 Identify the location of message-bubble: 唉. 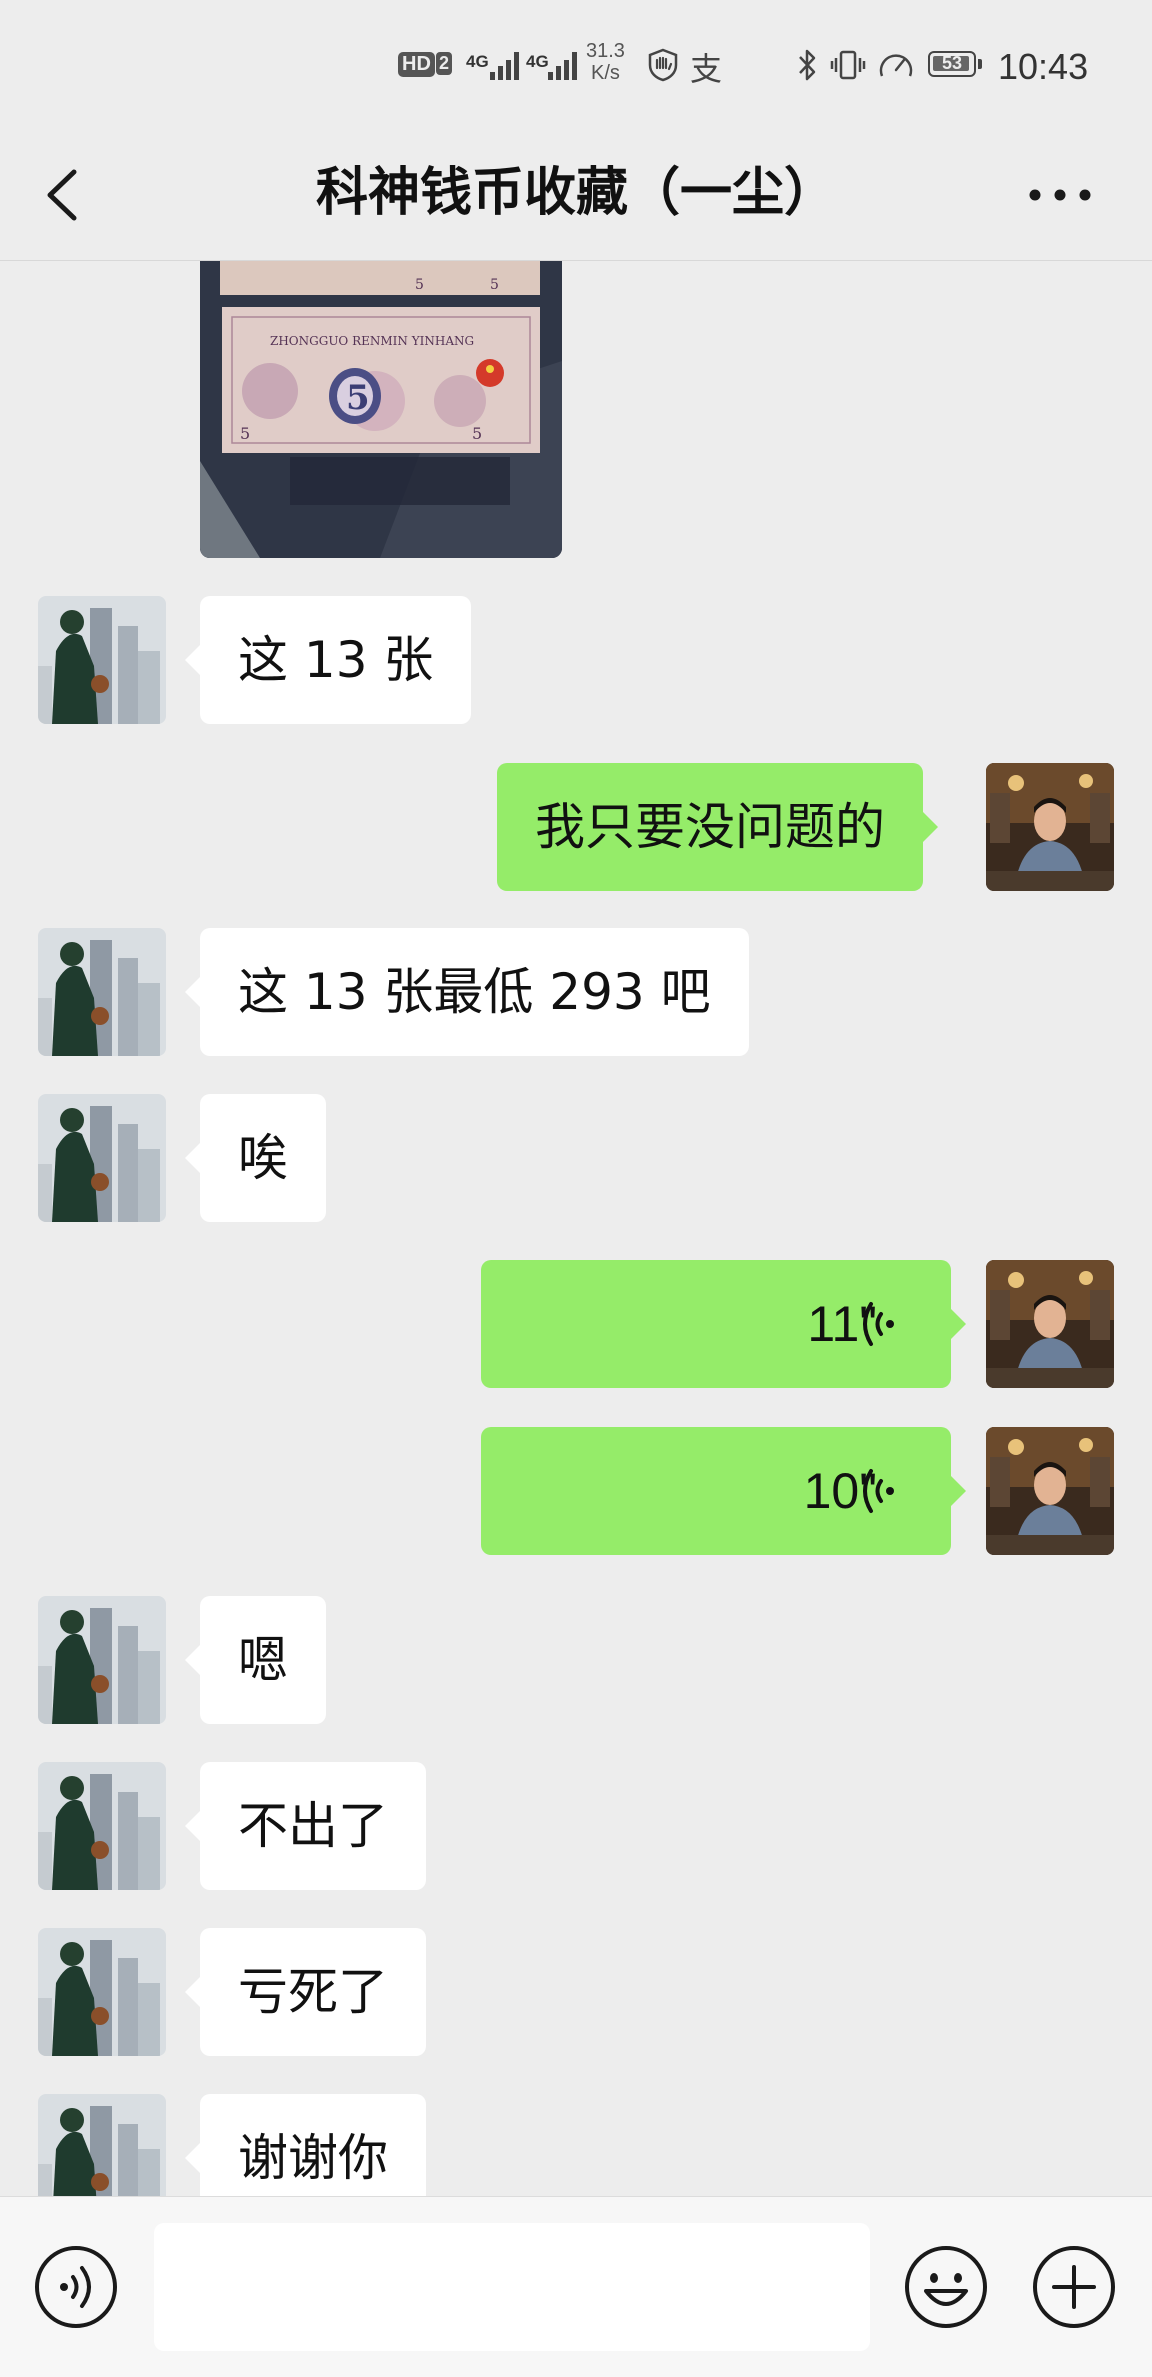
(255, 1158).